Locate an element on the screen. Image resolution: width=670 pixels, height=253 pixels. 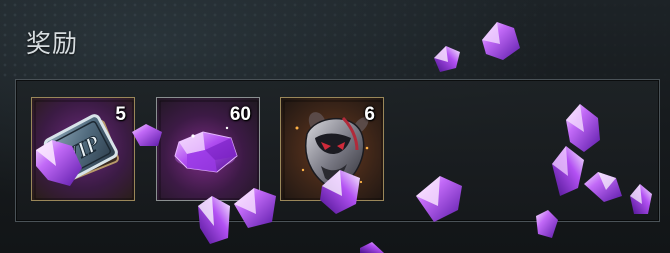
reward-quantity: 60 is located at coordinates (240, 114).